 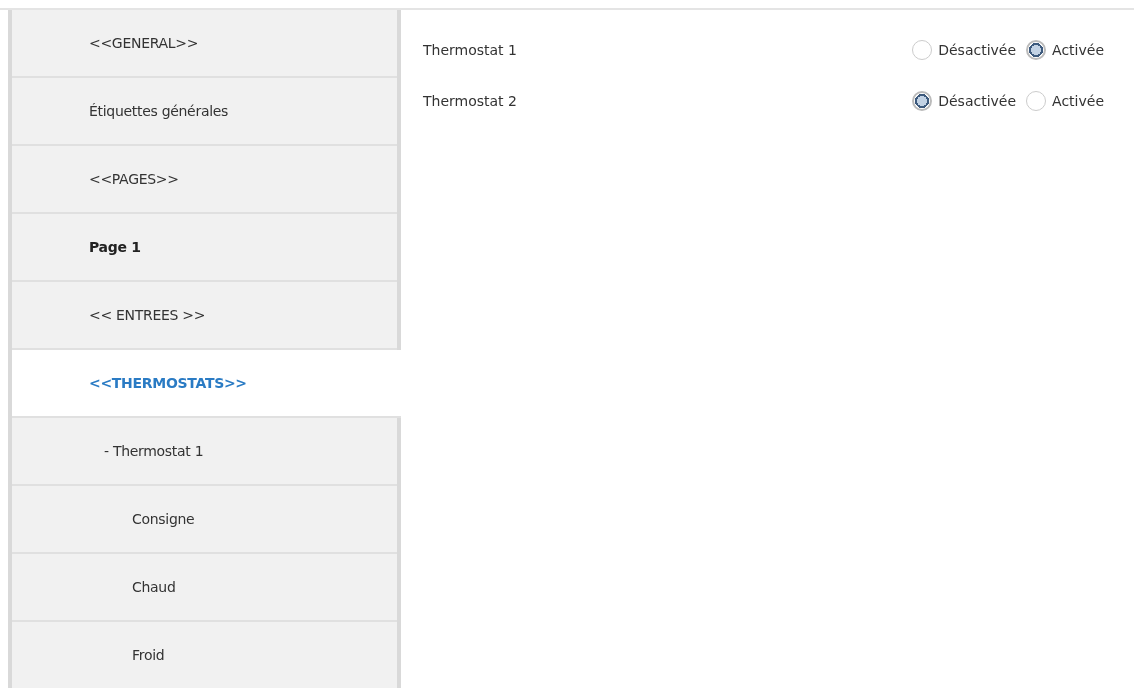 What do you see at coordinates (204, 44) in the screenshot?
I see `sidebar-item: <<GENERAL>>` at bounding box center [204, 44].